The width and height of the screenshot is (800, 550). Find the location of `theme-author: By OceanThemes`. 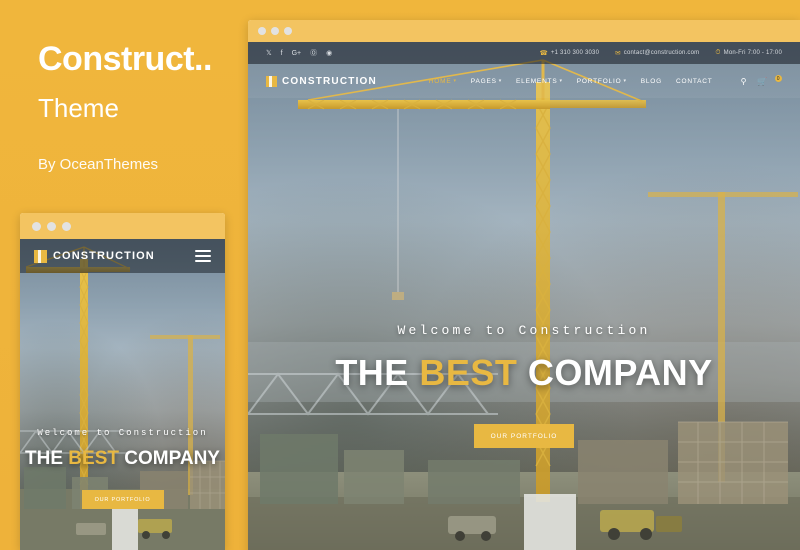

theme-author: By OceanThemes is located at coordinates (98, 165).